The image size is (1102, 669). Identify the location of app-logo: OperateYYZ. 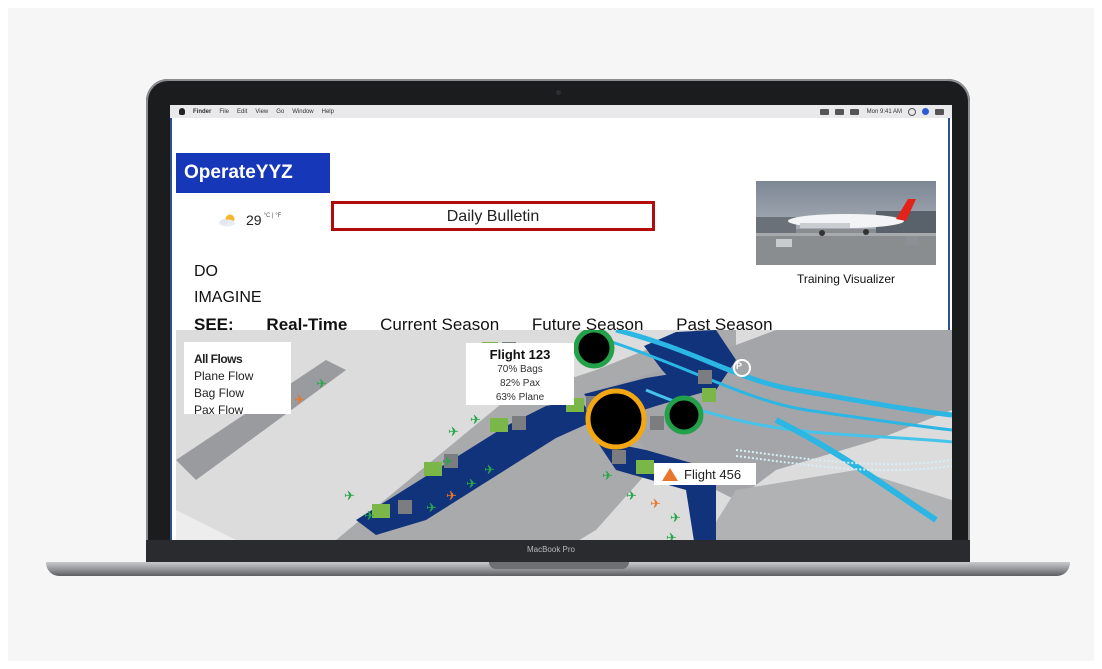
(253, 173).